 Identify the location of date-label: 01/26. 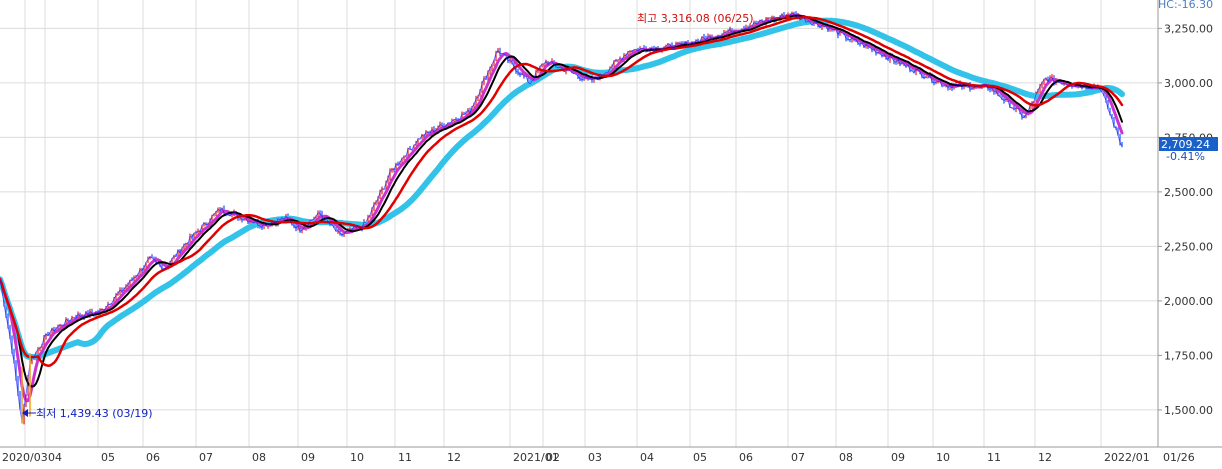
(1179, 457).